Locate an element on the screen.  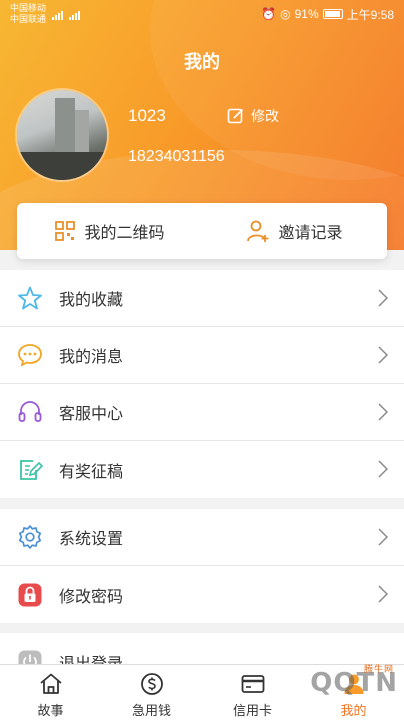
message-icon is located at coordinates (30, 355).